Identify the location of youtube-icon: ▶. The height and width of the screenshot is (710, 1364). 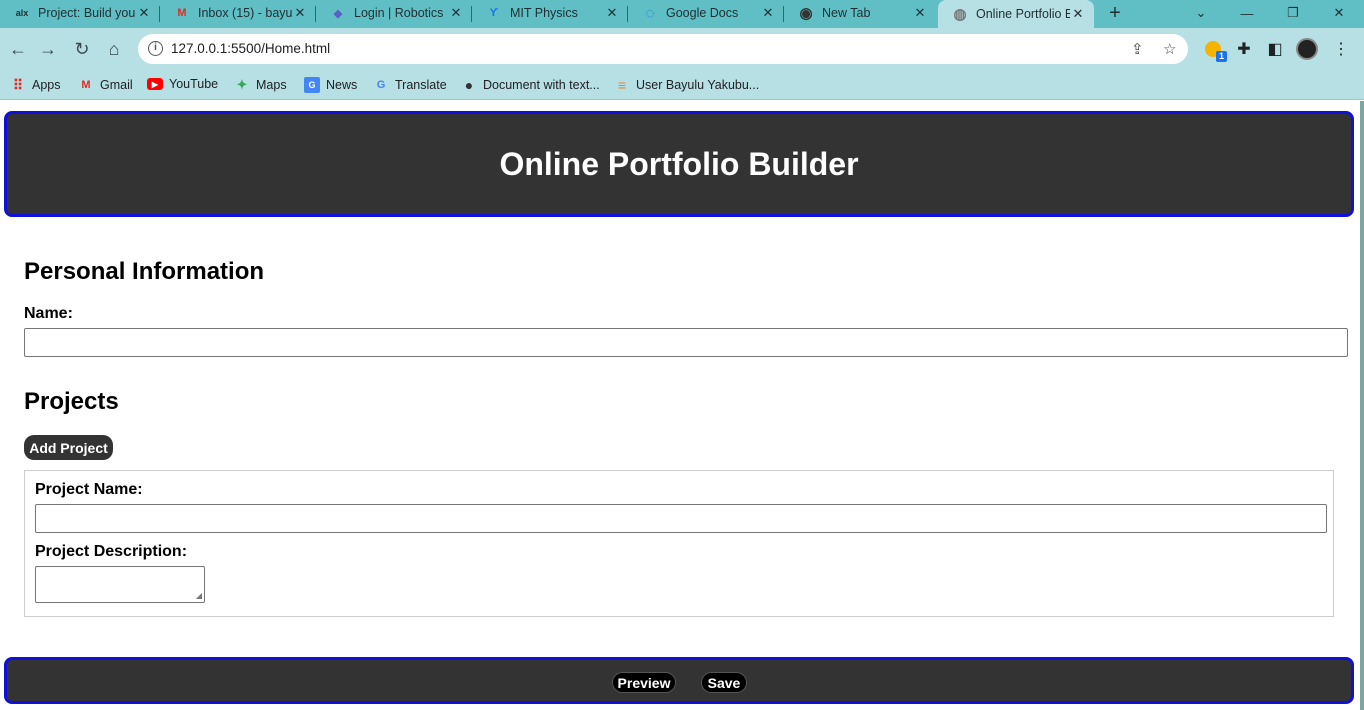
(155, 84).